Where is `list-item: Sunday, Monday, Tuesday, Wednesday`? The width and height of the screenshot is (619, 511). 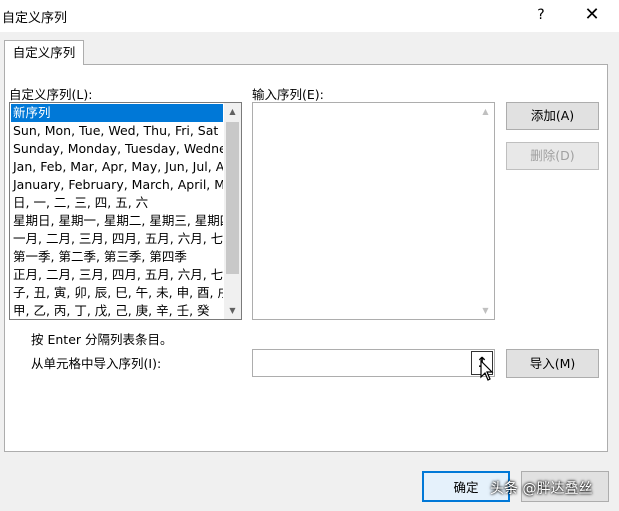
list-item: Sunday, Monday, Tuesday, Wednesday is located at coordinates (117, 149).